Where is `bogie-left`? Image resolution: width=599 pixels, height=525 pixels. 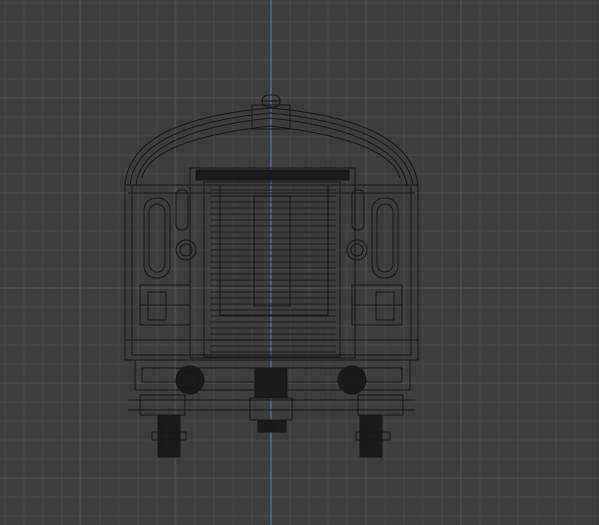 bogie-left is located at coordinates (163, 426).